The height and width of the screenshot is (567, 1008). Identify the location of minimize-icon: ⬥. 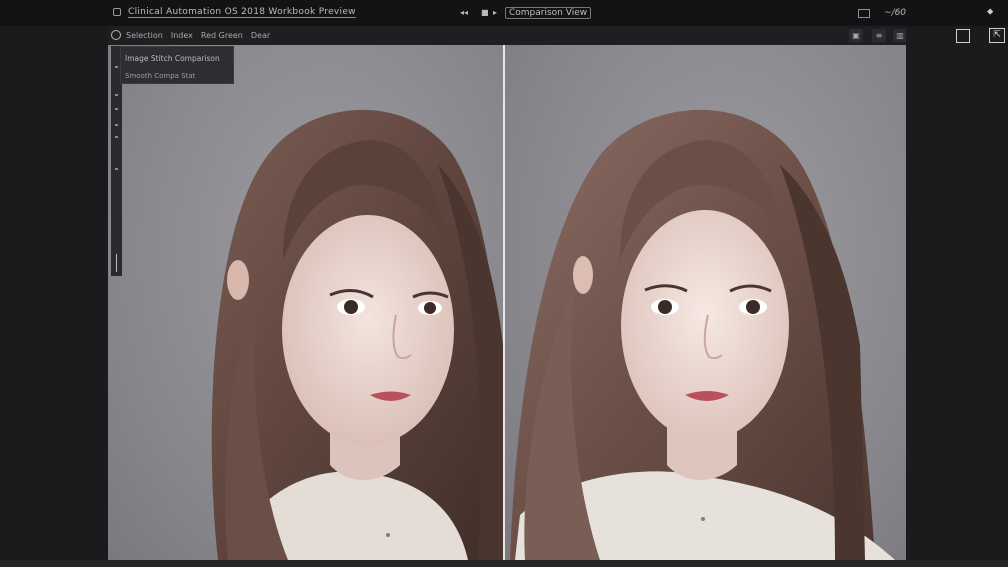
(990, 12).